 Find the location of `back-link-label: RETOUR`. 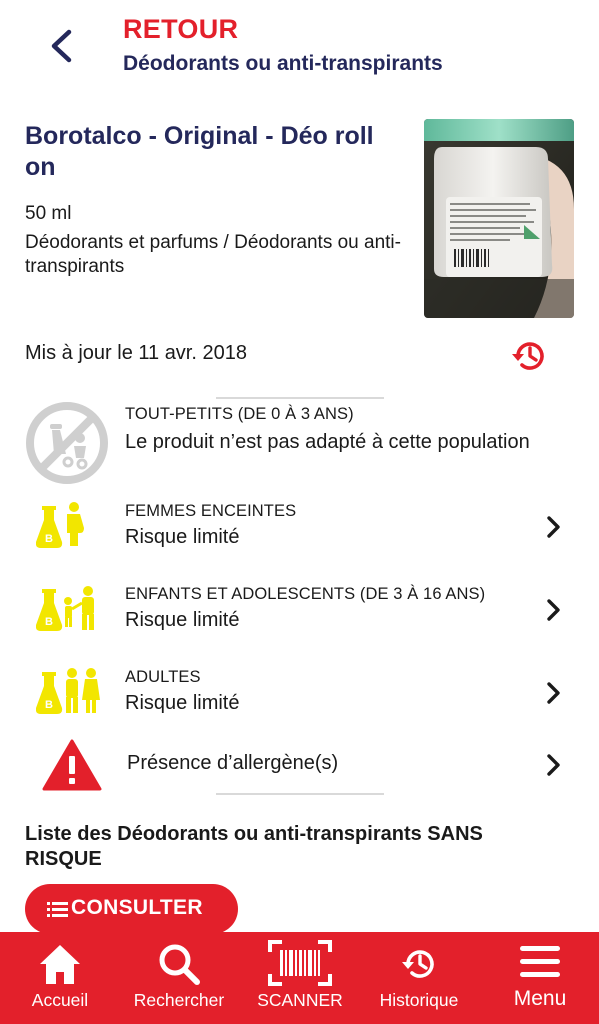

back-link-label: RETOUR is located at coordinates (180, 29).